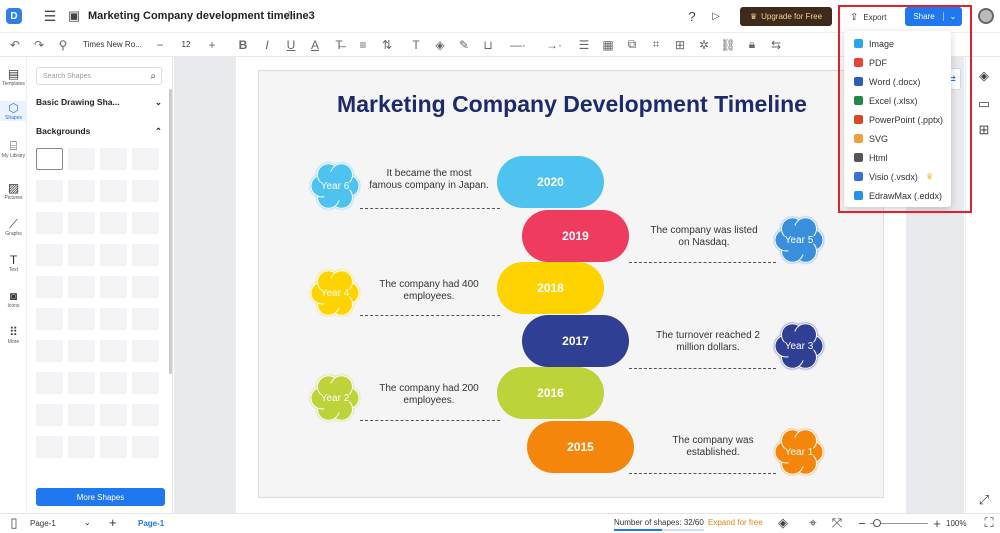  What do you see at coordinates (13, 335) in the screenshot?
I see `rail-more: ⠿ More` at bounding box center [13, 335].